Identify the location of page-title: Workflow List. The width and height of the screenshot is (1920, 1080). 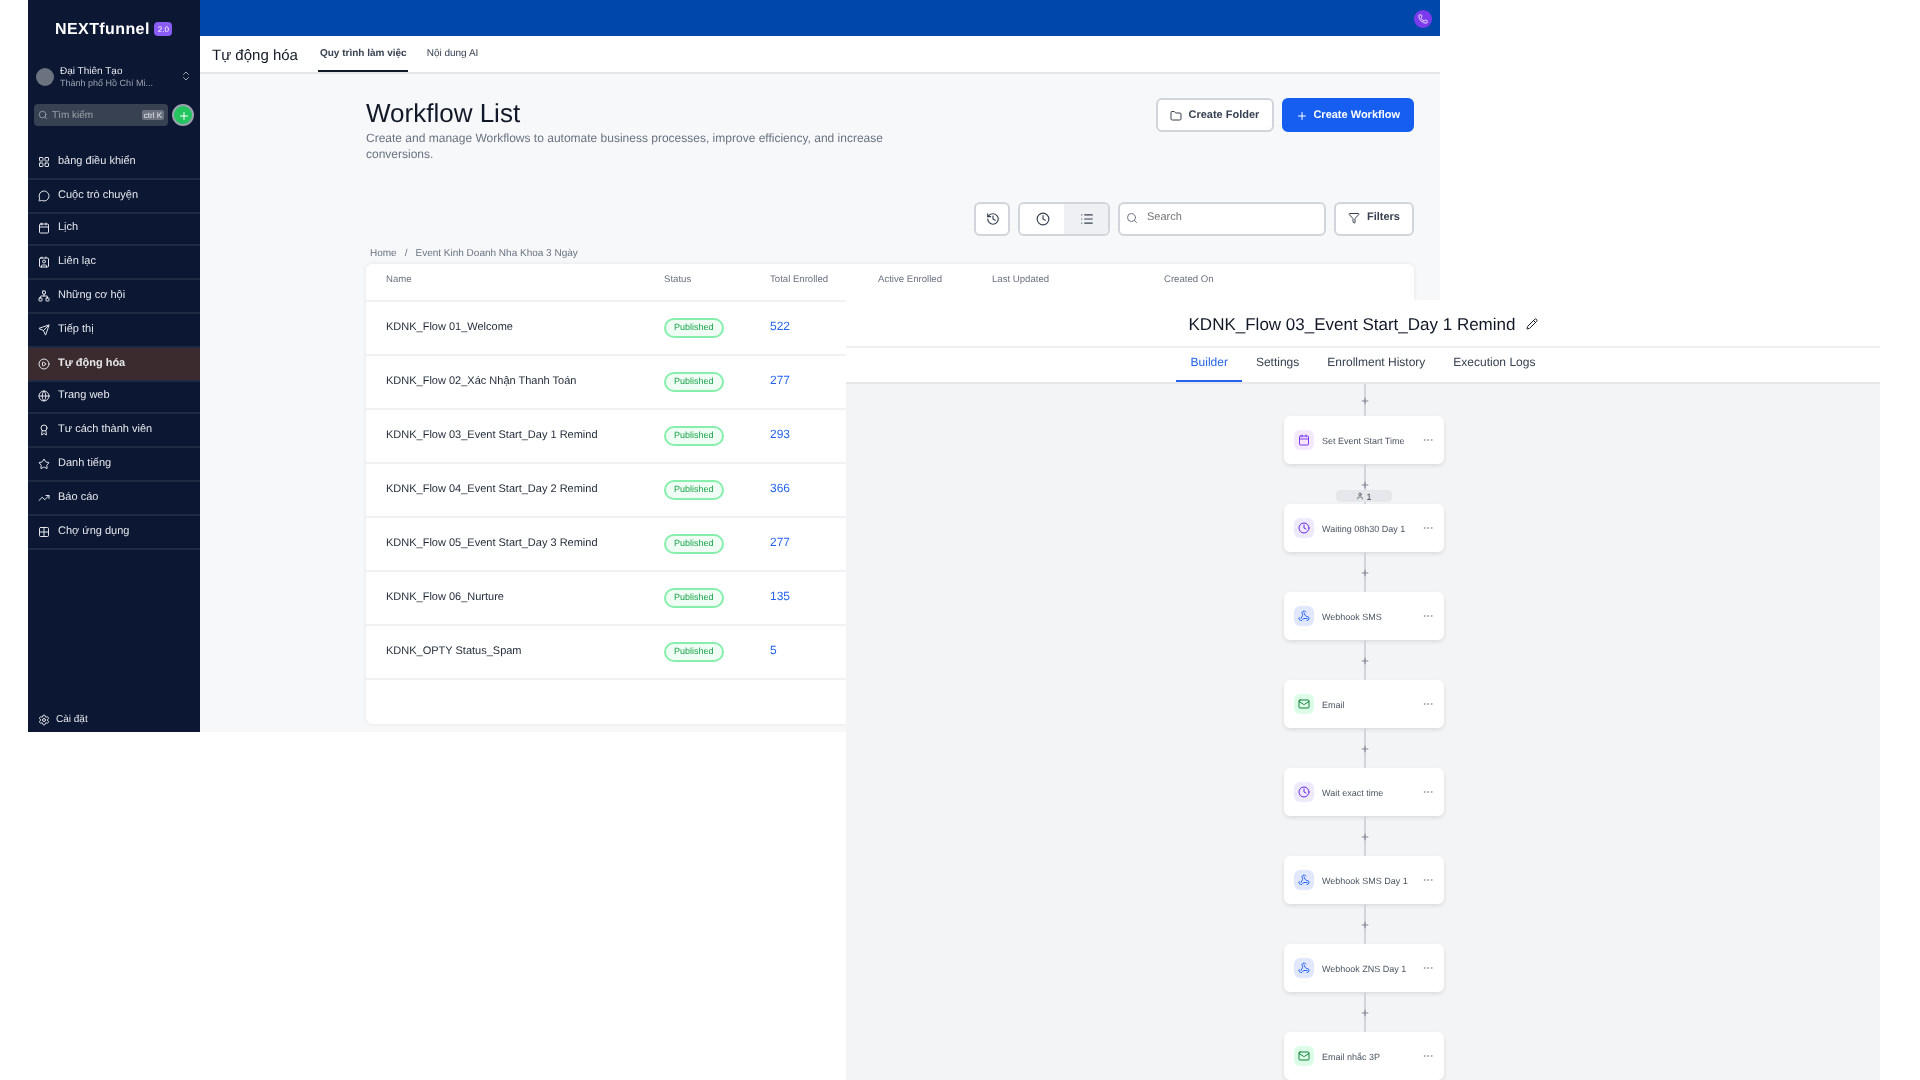
(444, 113).